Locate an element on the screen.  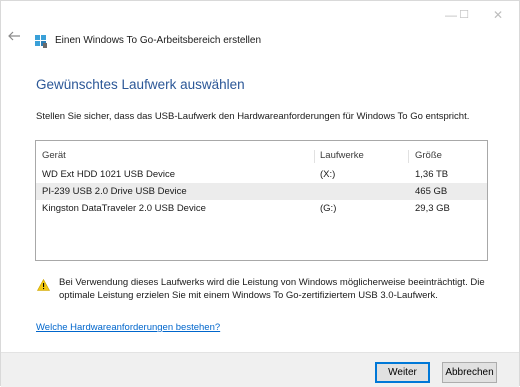
page-heading: Gewünschtes Laufwerk auswählen is located at coordinates (140, 84).